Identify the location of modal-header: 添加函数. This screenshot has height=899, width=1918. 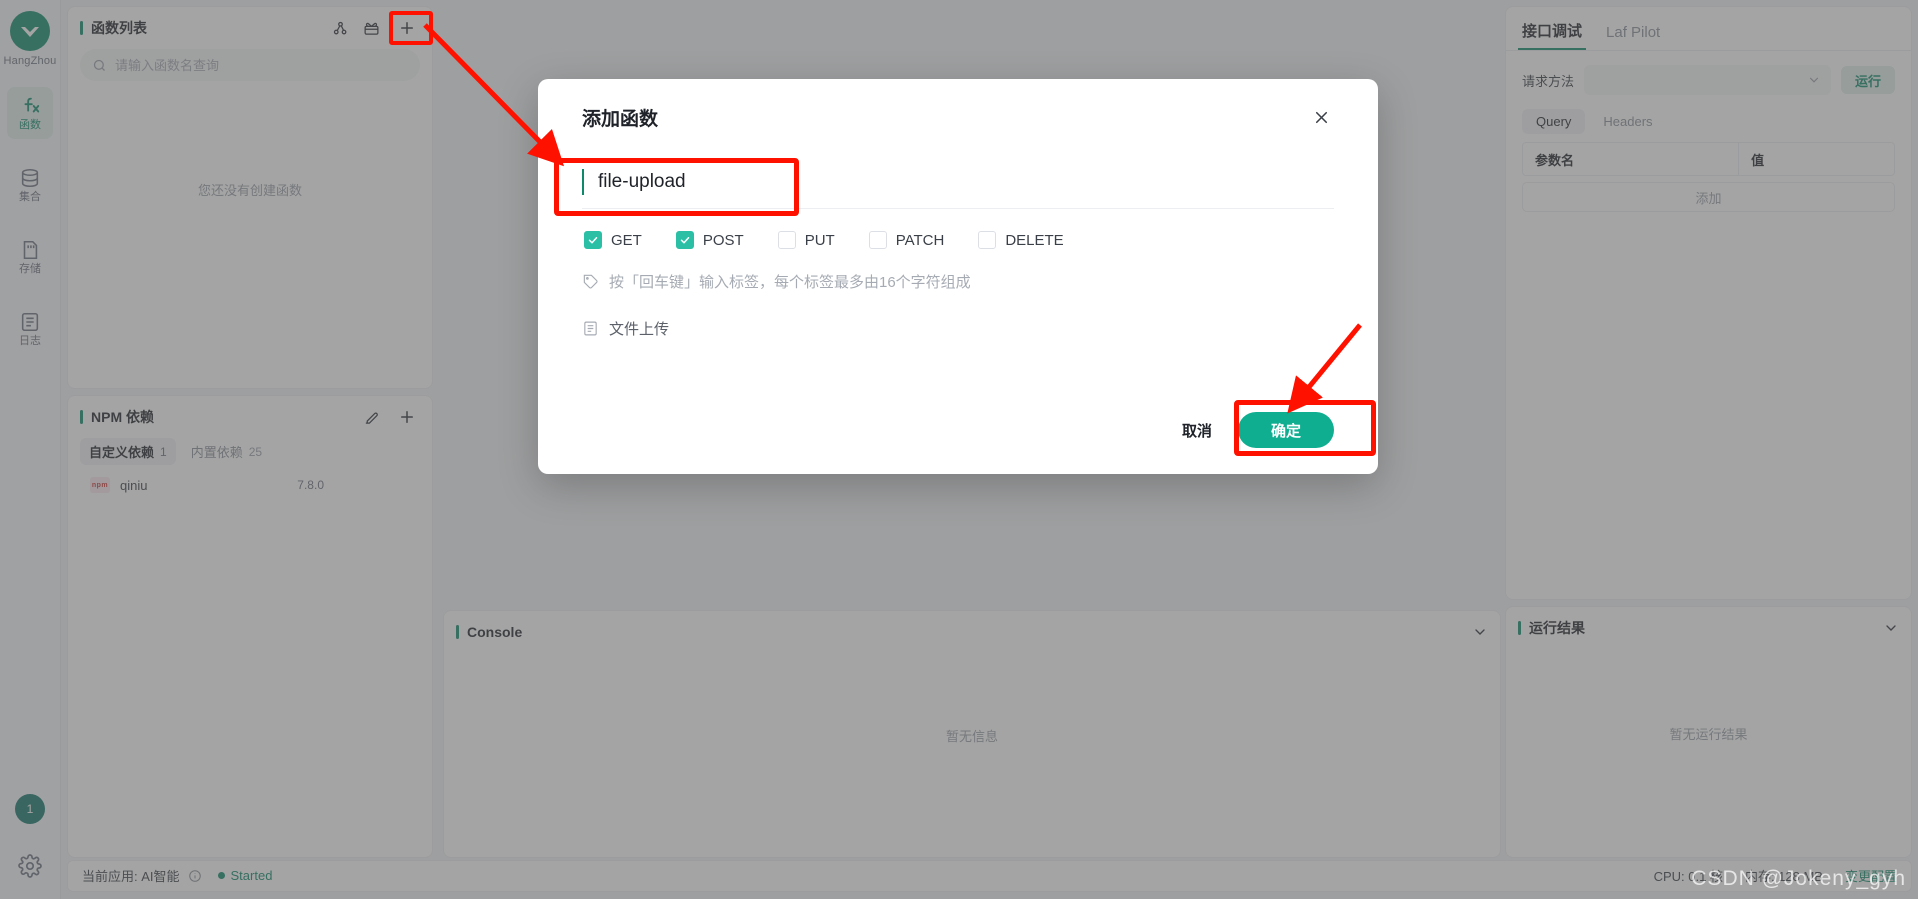
(958, 117).